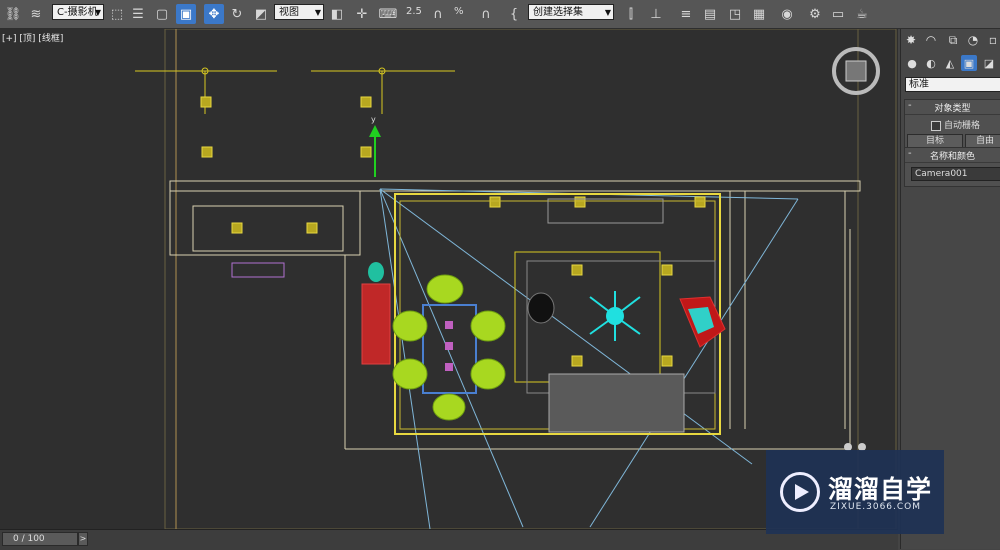 The height and width of the screenshot is (550, 1000). I want to click on name-color-rollout: - 名称和颜色 Camera001, so click(952, 167).